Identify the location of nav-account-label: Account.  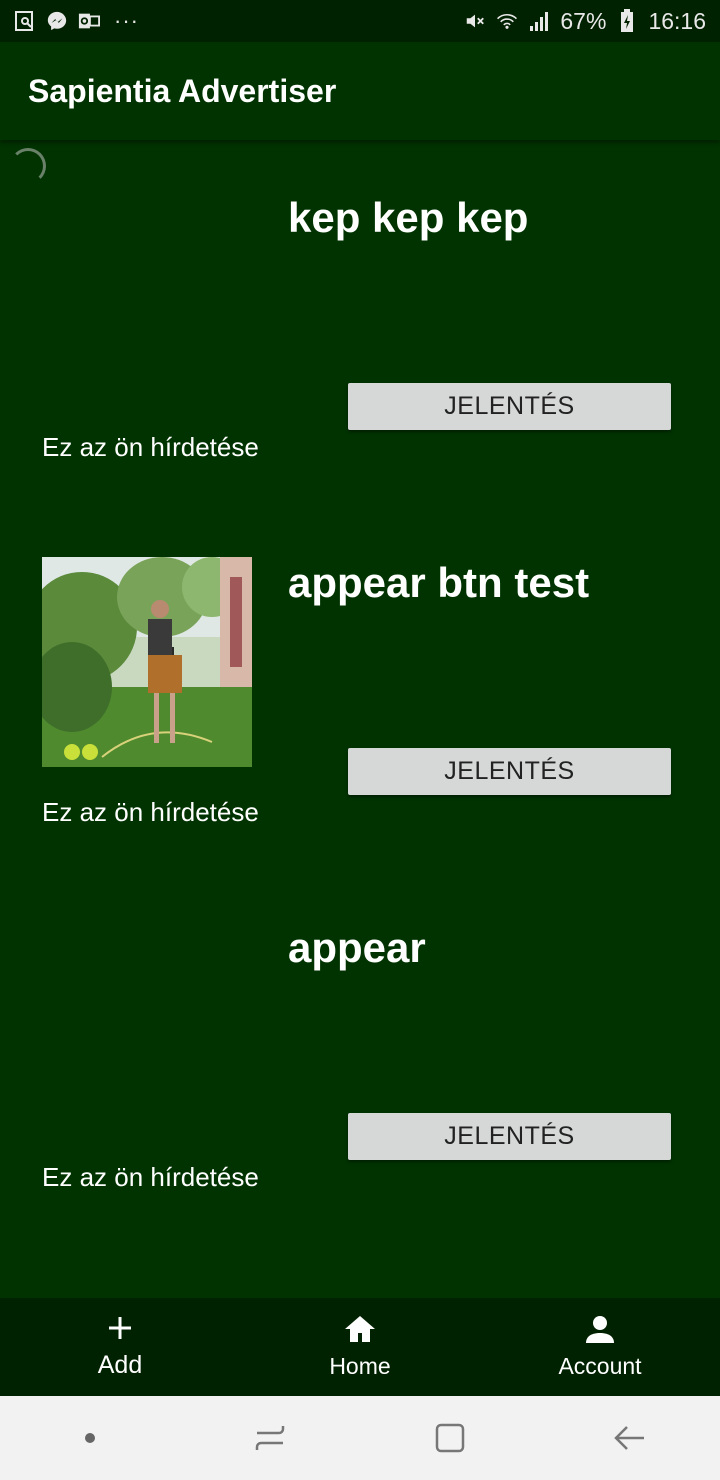
(600, 1366).